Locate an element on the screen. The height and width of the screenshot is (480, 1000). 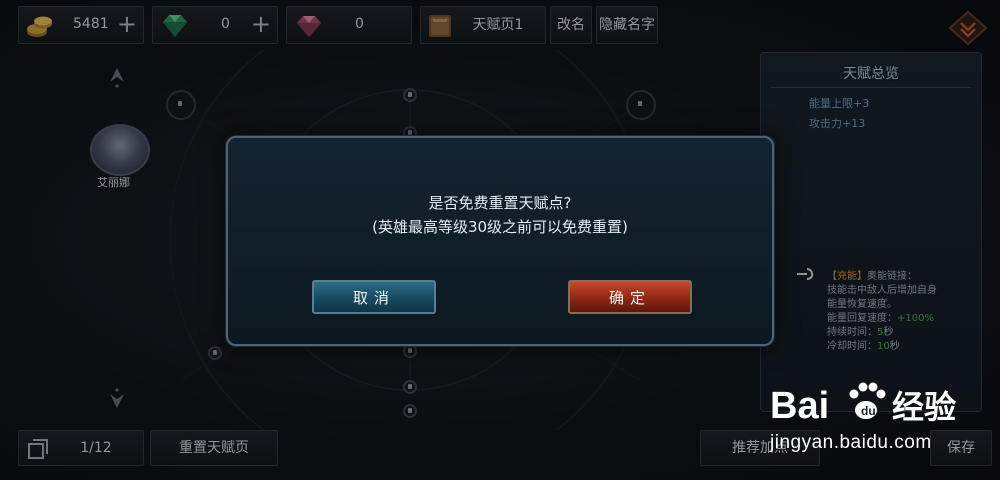
baidu-jingyan-logo: Bai du 经验 is located at coordinates (863, 404).